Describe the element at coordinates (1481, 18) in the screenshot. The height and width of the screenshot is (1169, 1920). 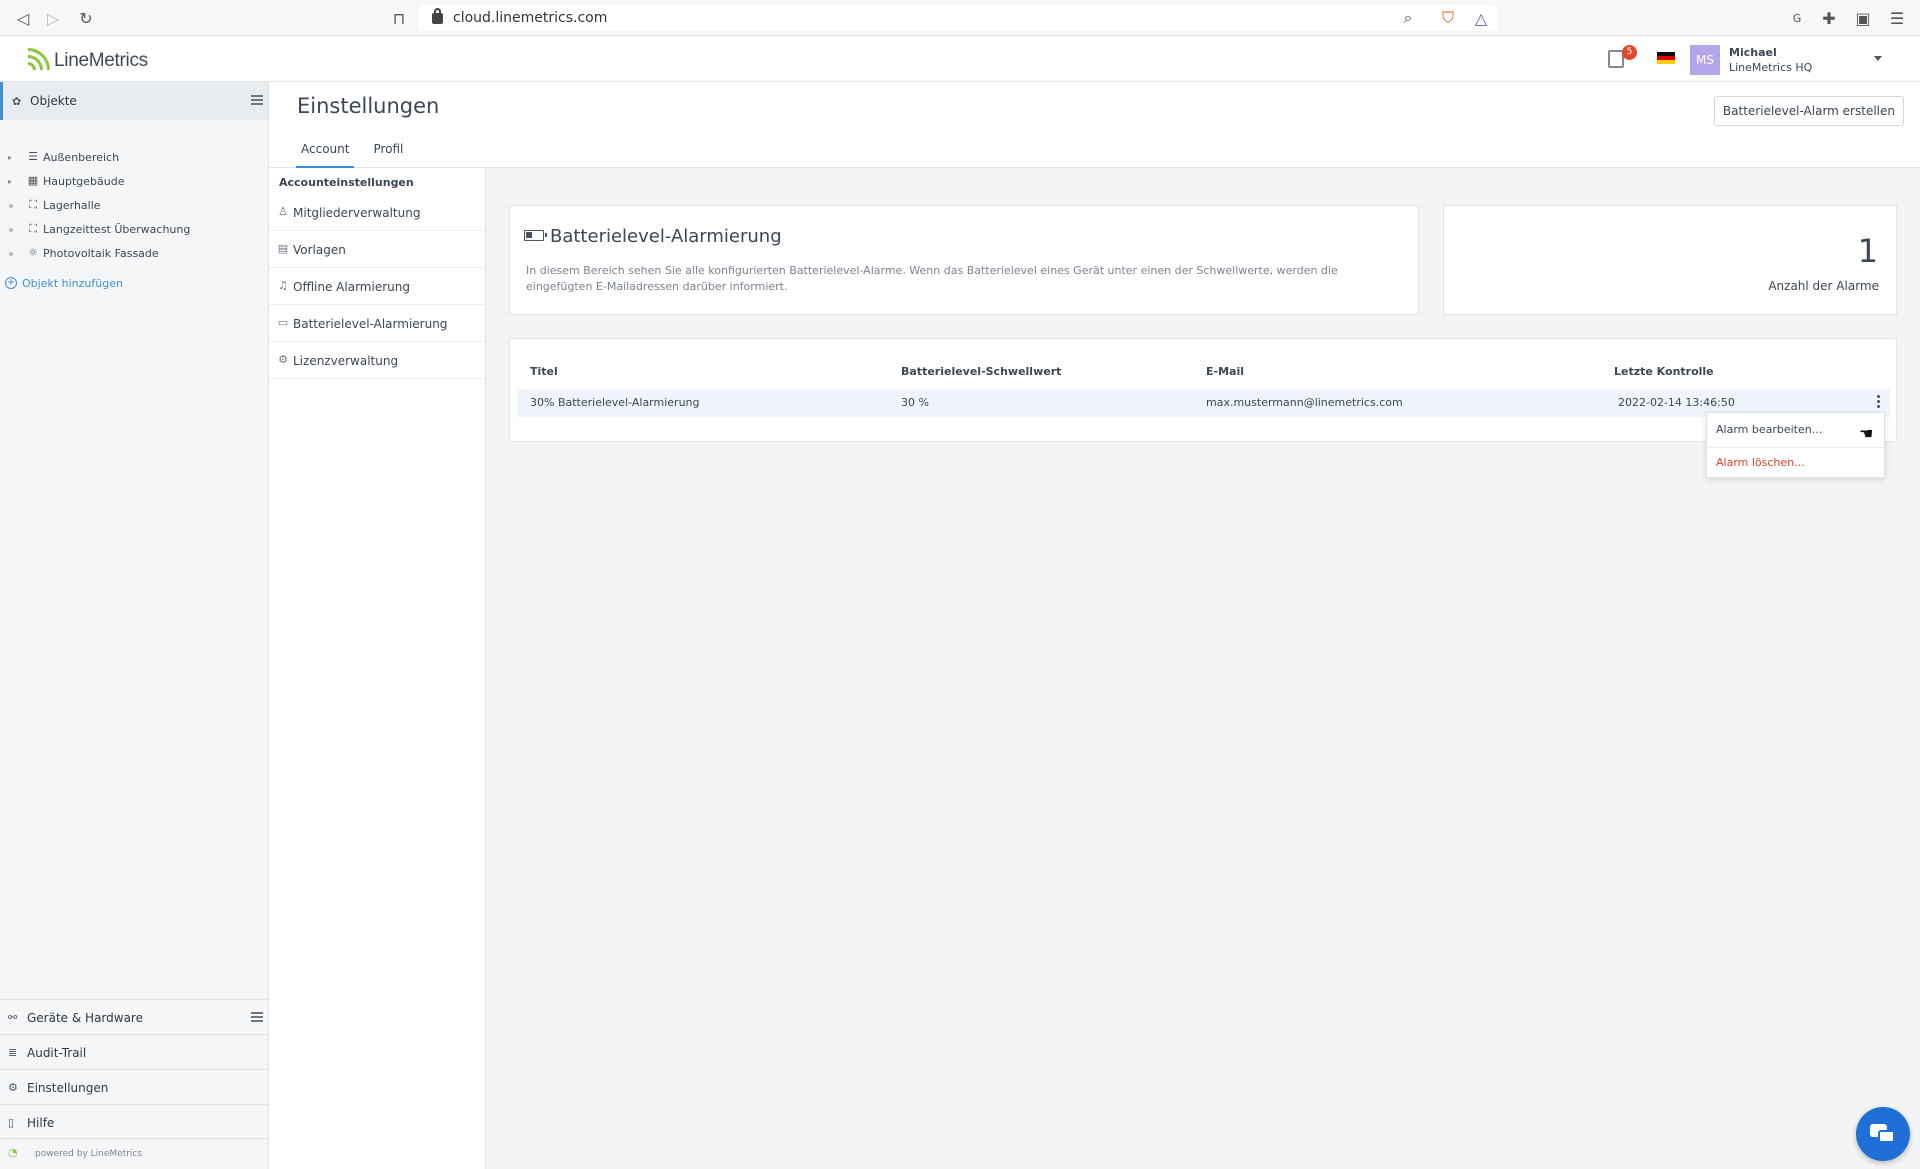
I see `brave-rewards-icon: △` at that location.